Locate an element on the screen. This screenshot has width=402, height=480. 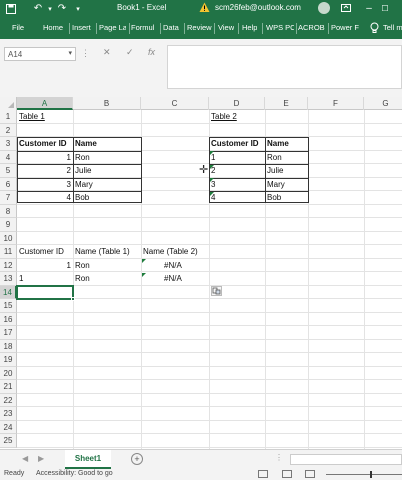
cell-a5: 2 is located at coordinates (45, 171).